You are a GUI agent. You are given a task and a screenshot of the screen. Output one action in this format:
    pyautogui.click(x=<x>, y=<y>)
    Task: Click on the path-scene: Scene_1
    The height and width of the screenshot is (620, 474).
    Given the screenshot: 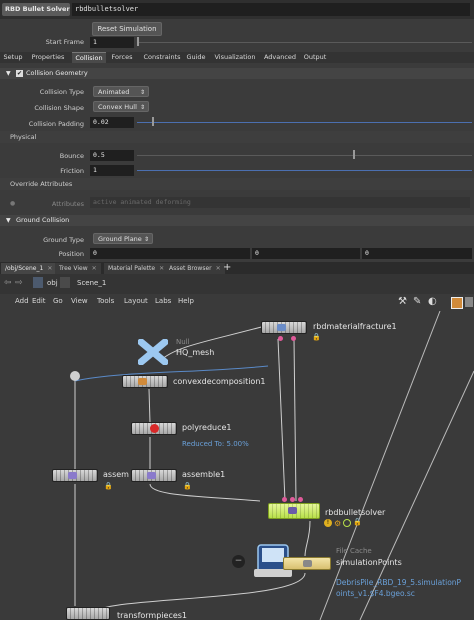 What is the action you would take?
    pyautogui.click(x=91, y=283)
    